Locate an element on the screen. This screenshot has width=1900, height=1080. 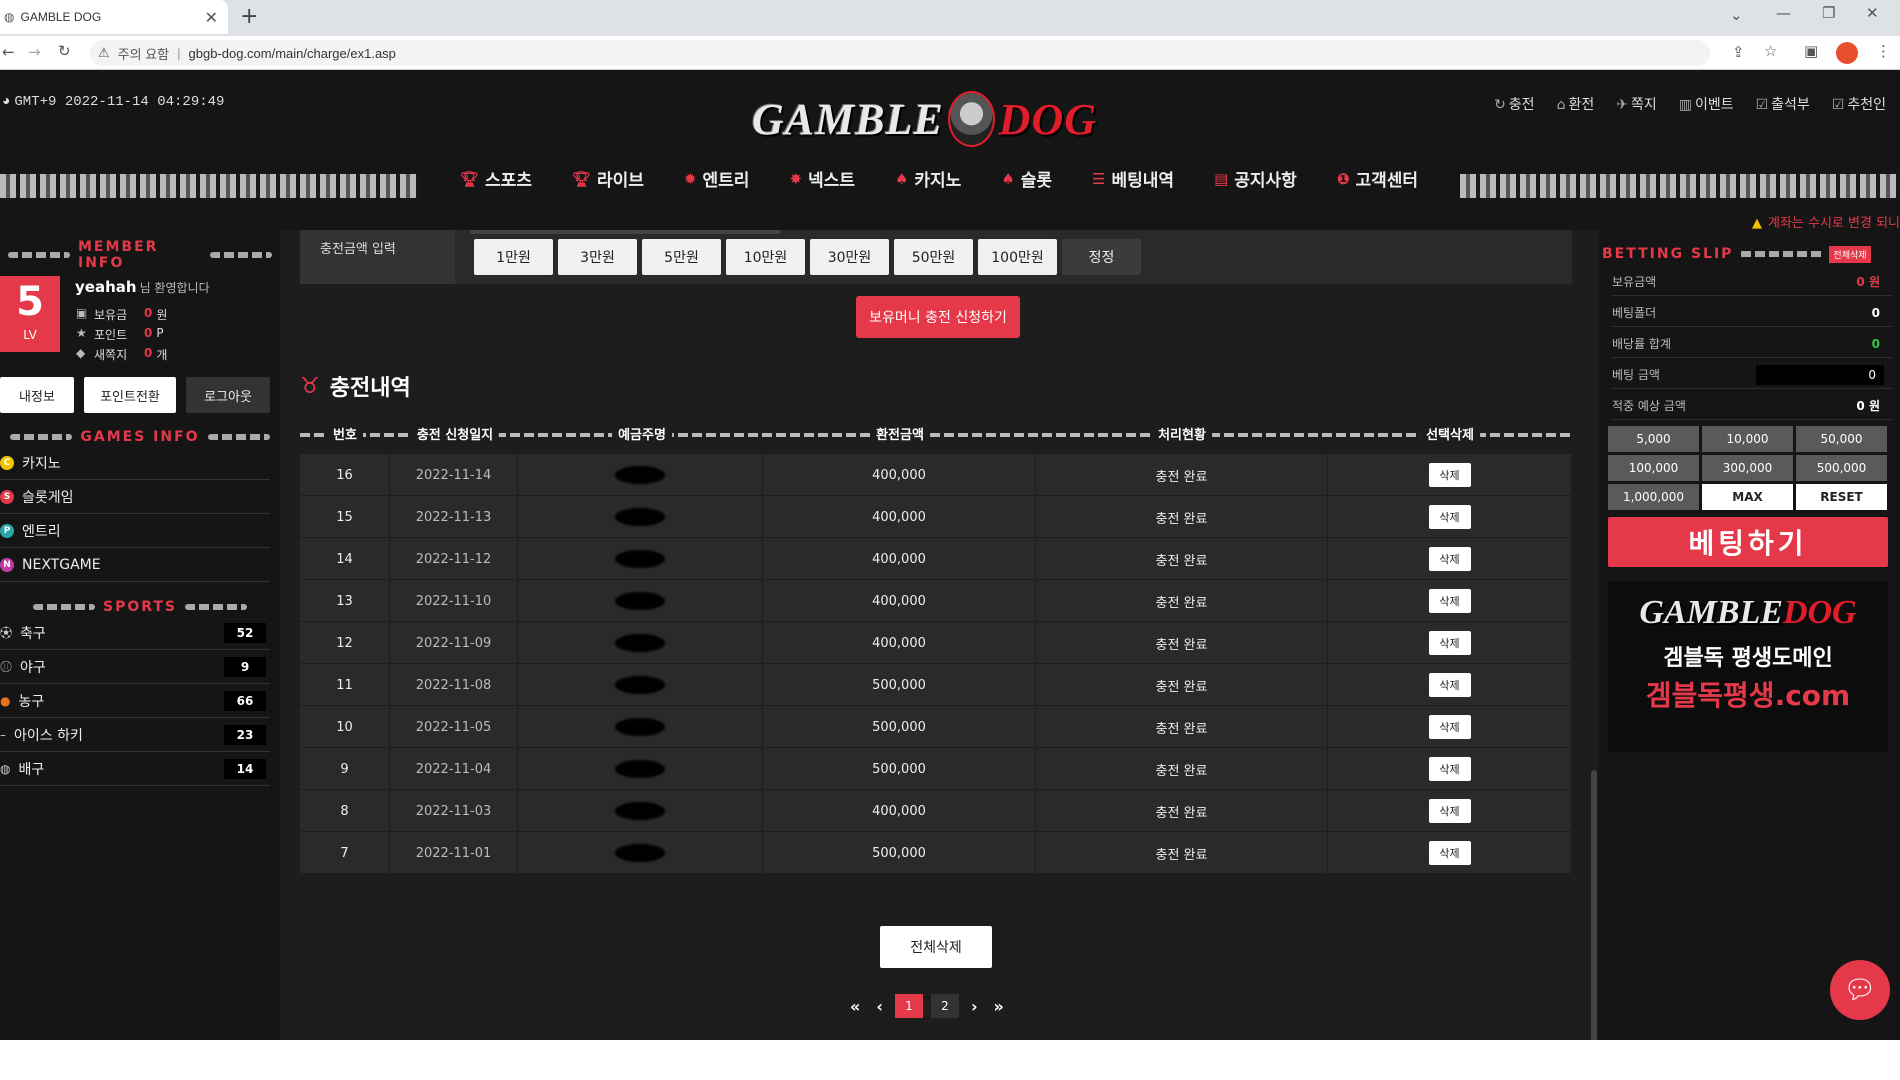
chip-5000: 5,000 is located at coordinates (1653, 439).